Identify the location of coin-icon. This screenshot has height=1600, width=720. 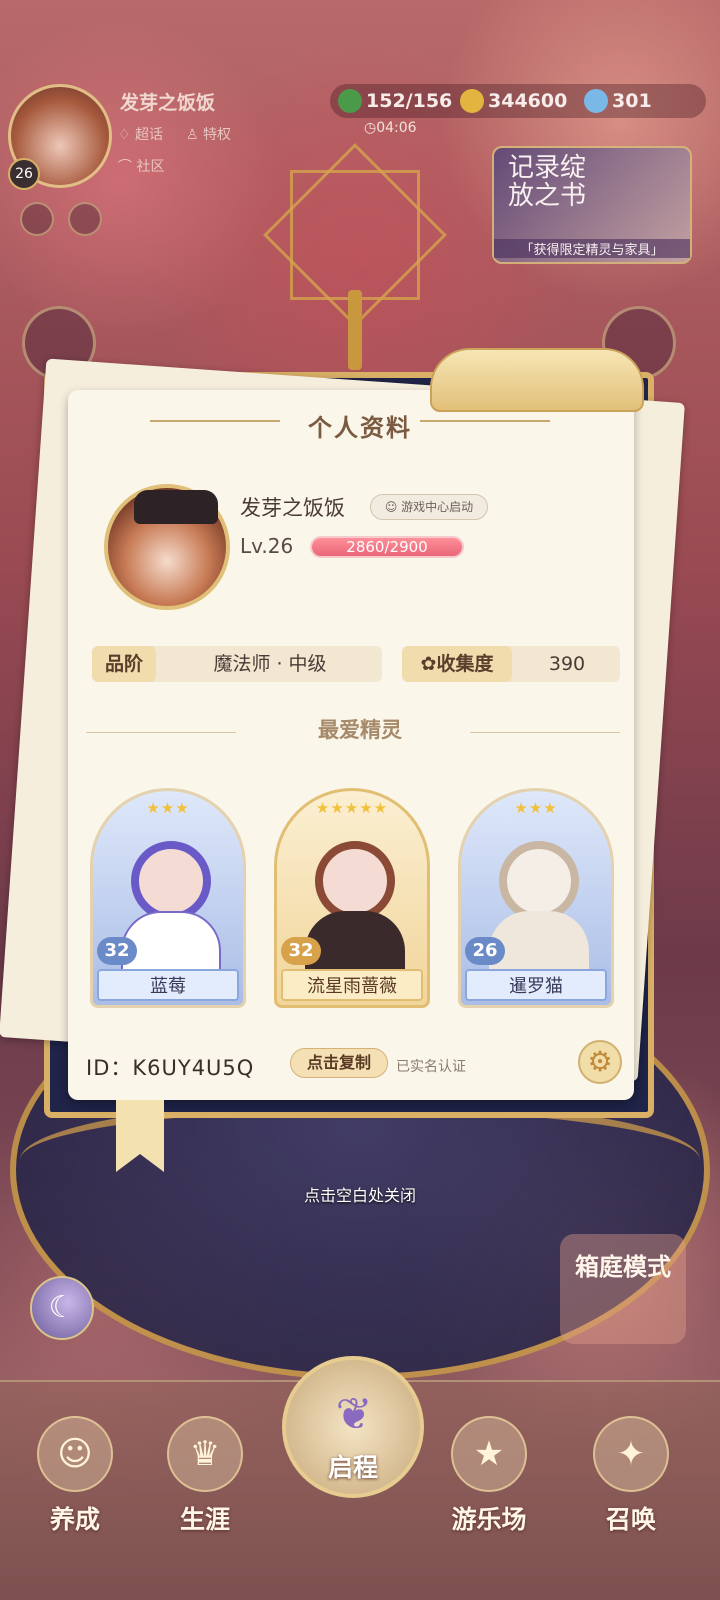
(472, 101).